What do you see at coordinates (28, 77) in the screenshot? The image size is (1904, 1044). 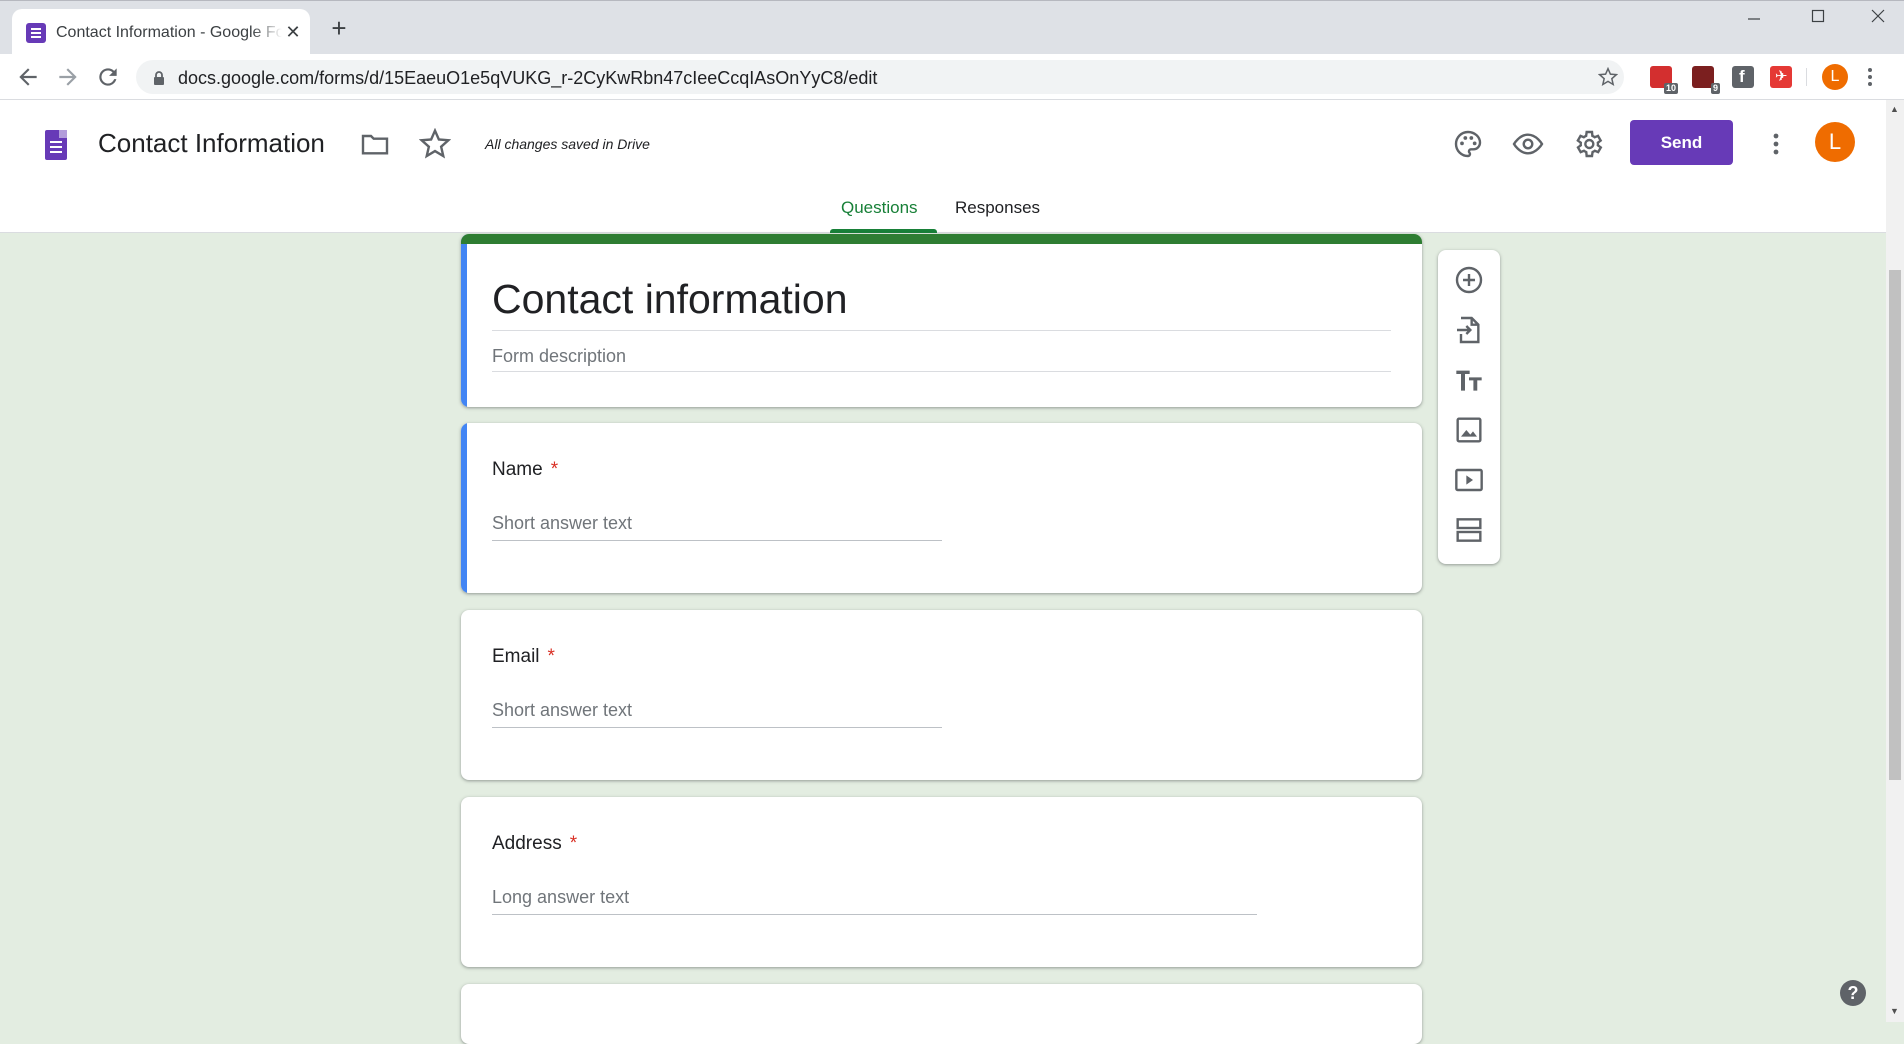 I see `back-arrow-icon` at bounding box center [28, 77].